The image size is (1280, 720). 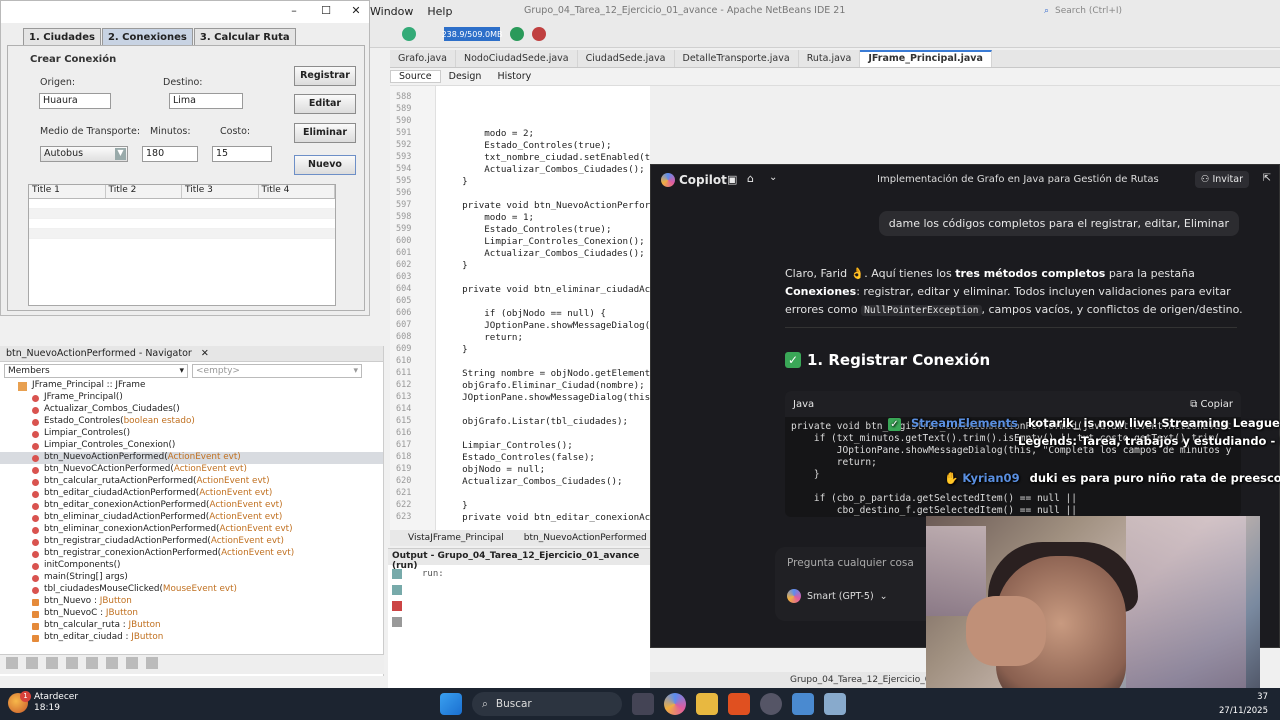 I want to click on navigator-item: tbl_ciudadesMouseClicked(MouseEvent evt), so click(x=191, y=590).